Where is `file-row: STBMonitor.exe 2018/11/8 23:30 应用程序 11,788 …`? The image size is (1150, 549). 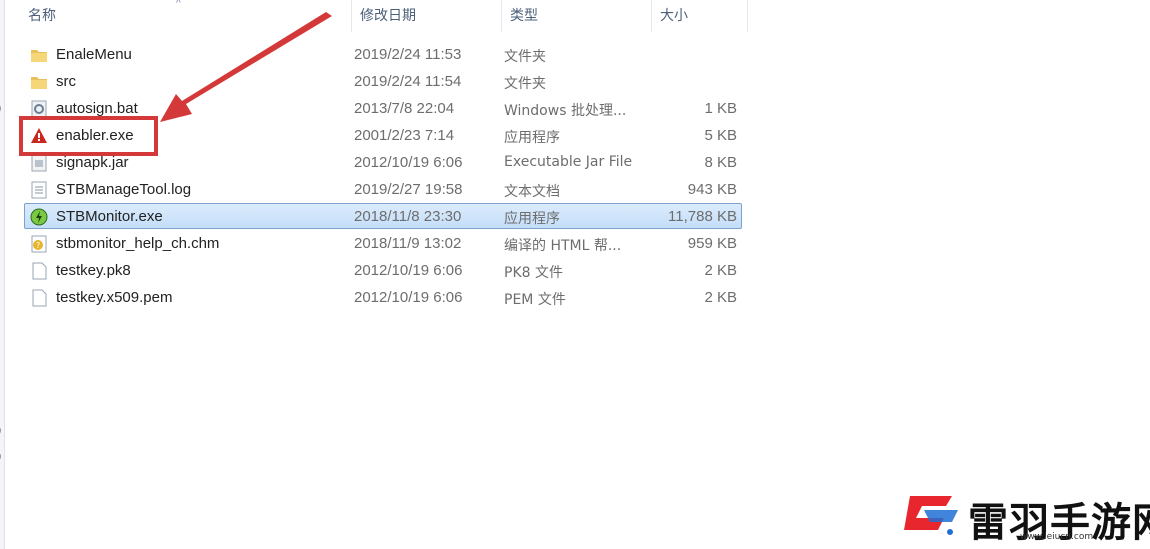
file-row: STBMonitor.exe 2018/11/8 23:30 应用程序 11,788 … is located at coordinates (383, 216).